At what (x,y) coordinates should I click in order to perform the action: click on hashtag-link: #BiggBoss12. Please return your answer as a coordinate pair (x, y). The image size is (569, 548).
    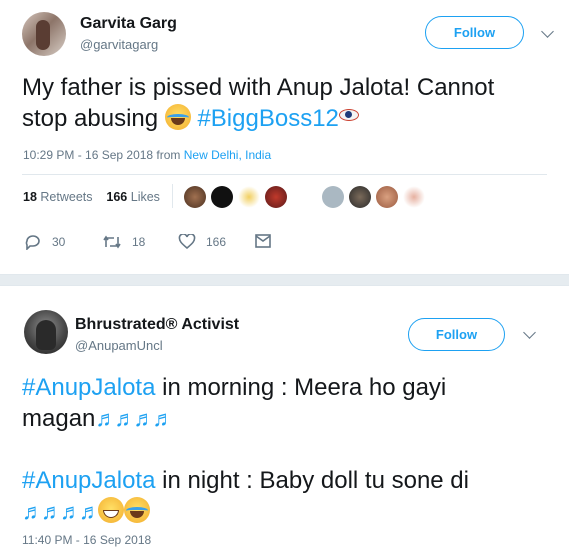
    Looking at the image, I should click on (267, 118).